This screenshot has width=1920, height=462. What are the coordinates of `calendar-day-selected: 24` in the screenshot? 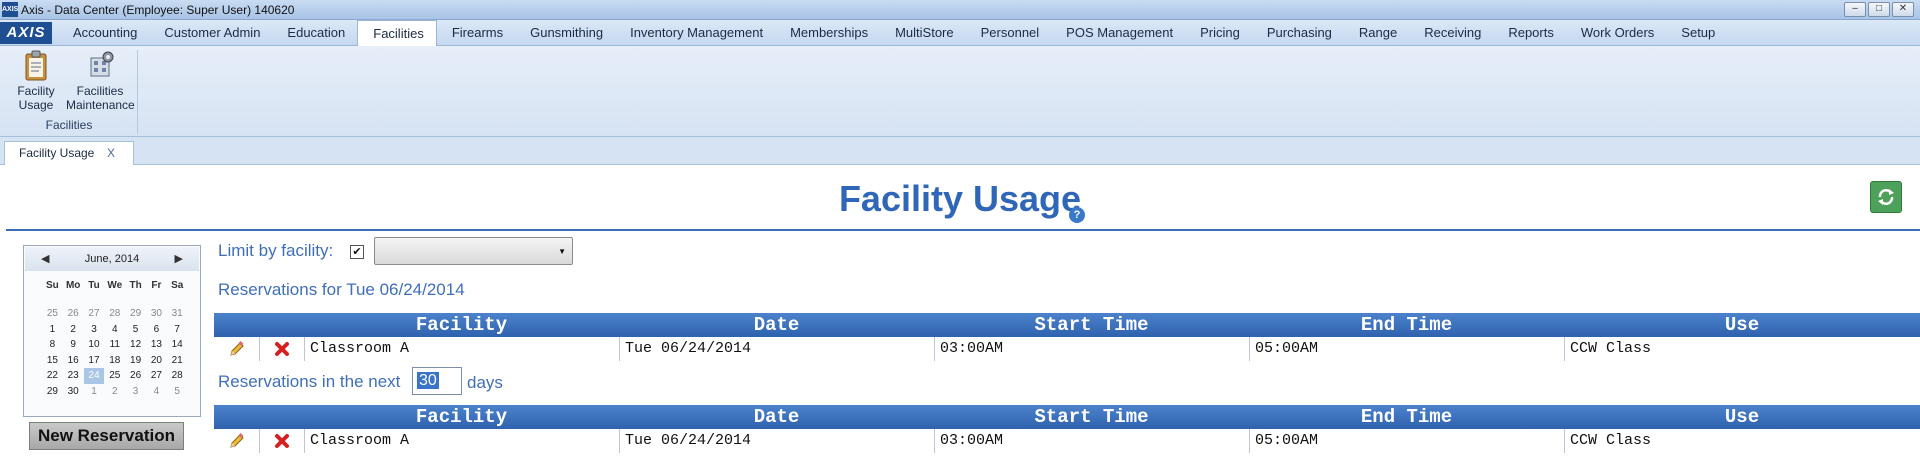 It's located at (94, 376).